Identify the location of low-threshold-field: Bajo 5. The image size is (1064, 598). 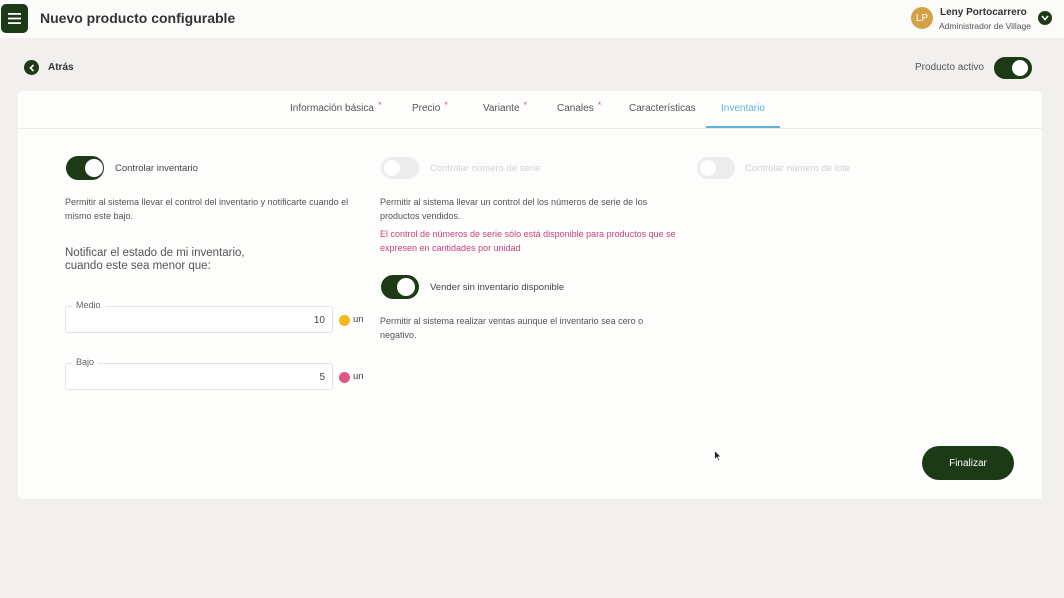
(199, 373).